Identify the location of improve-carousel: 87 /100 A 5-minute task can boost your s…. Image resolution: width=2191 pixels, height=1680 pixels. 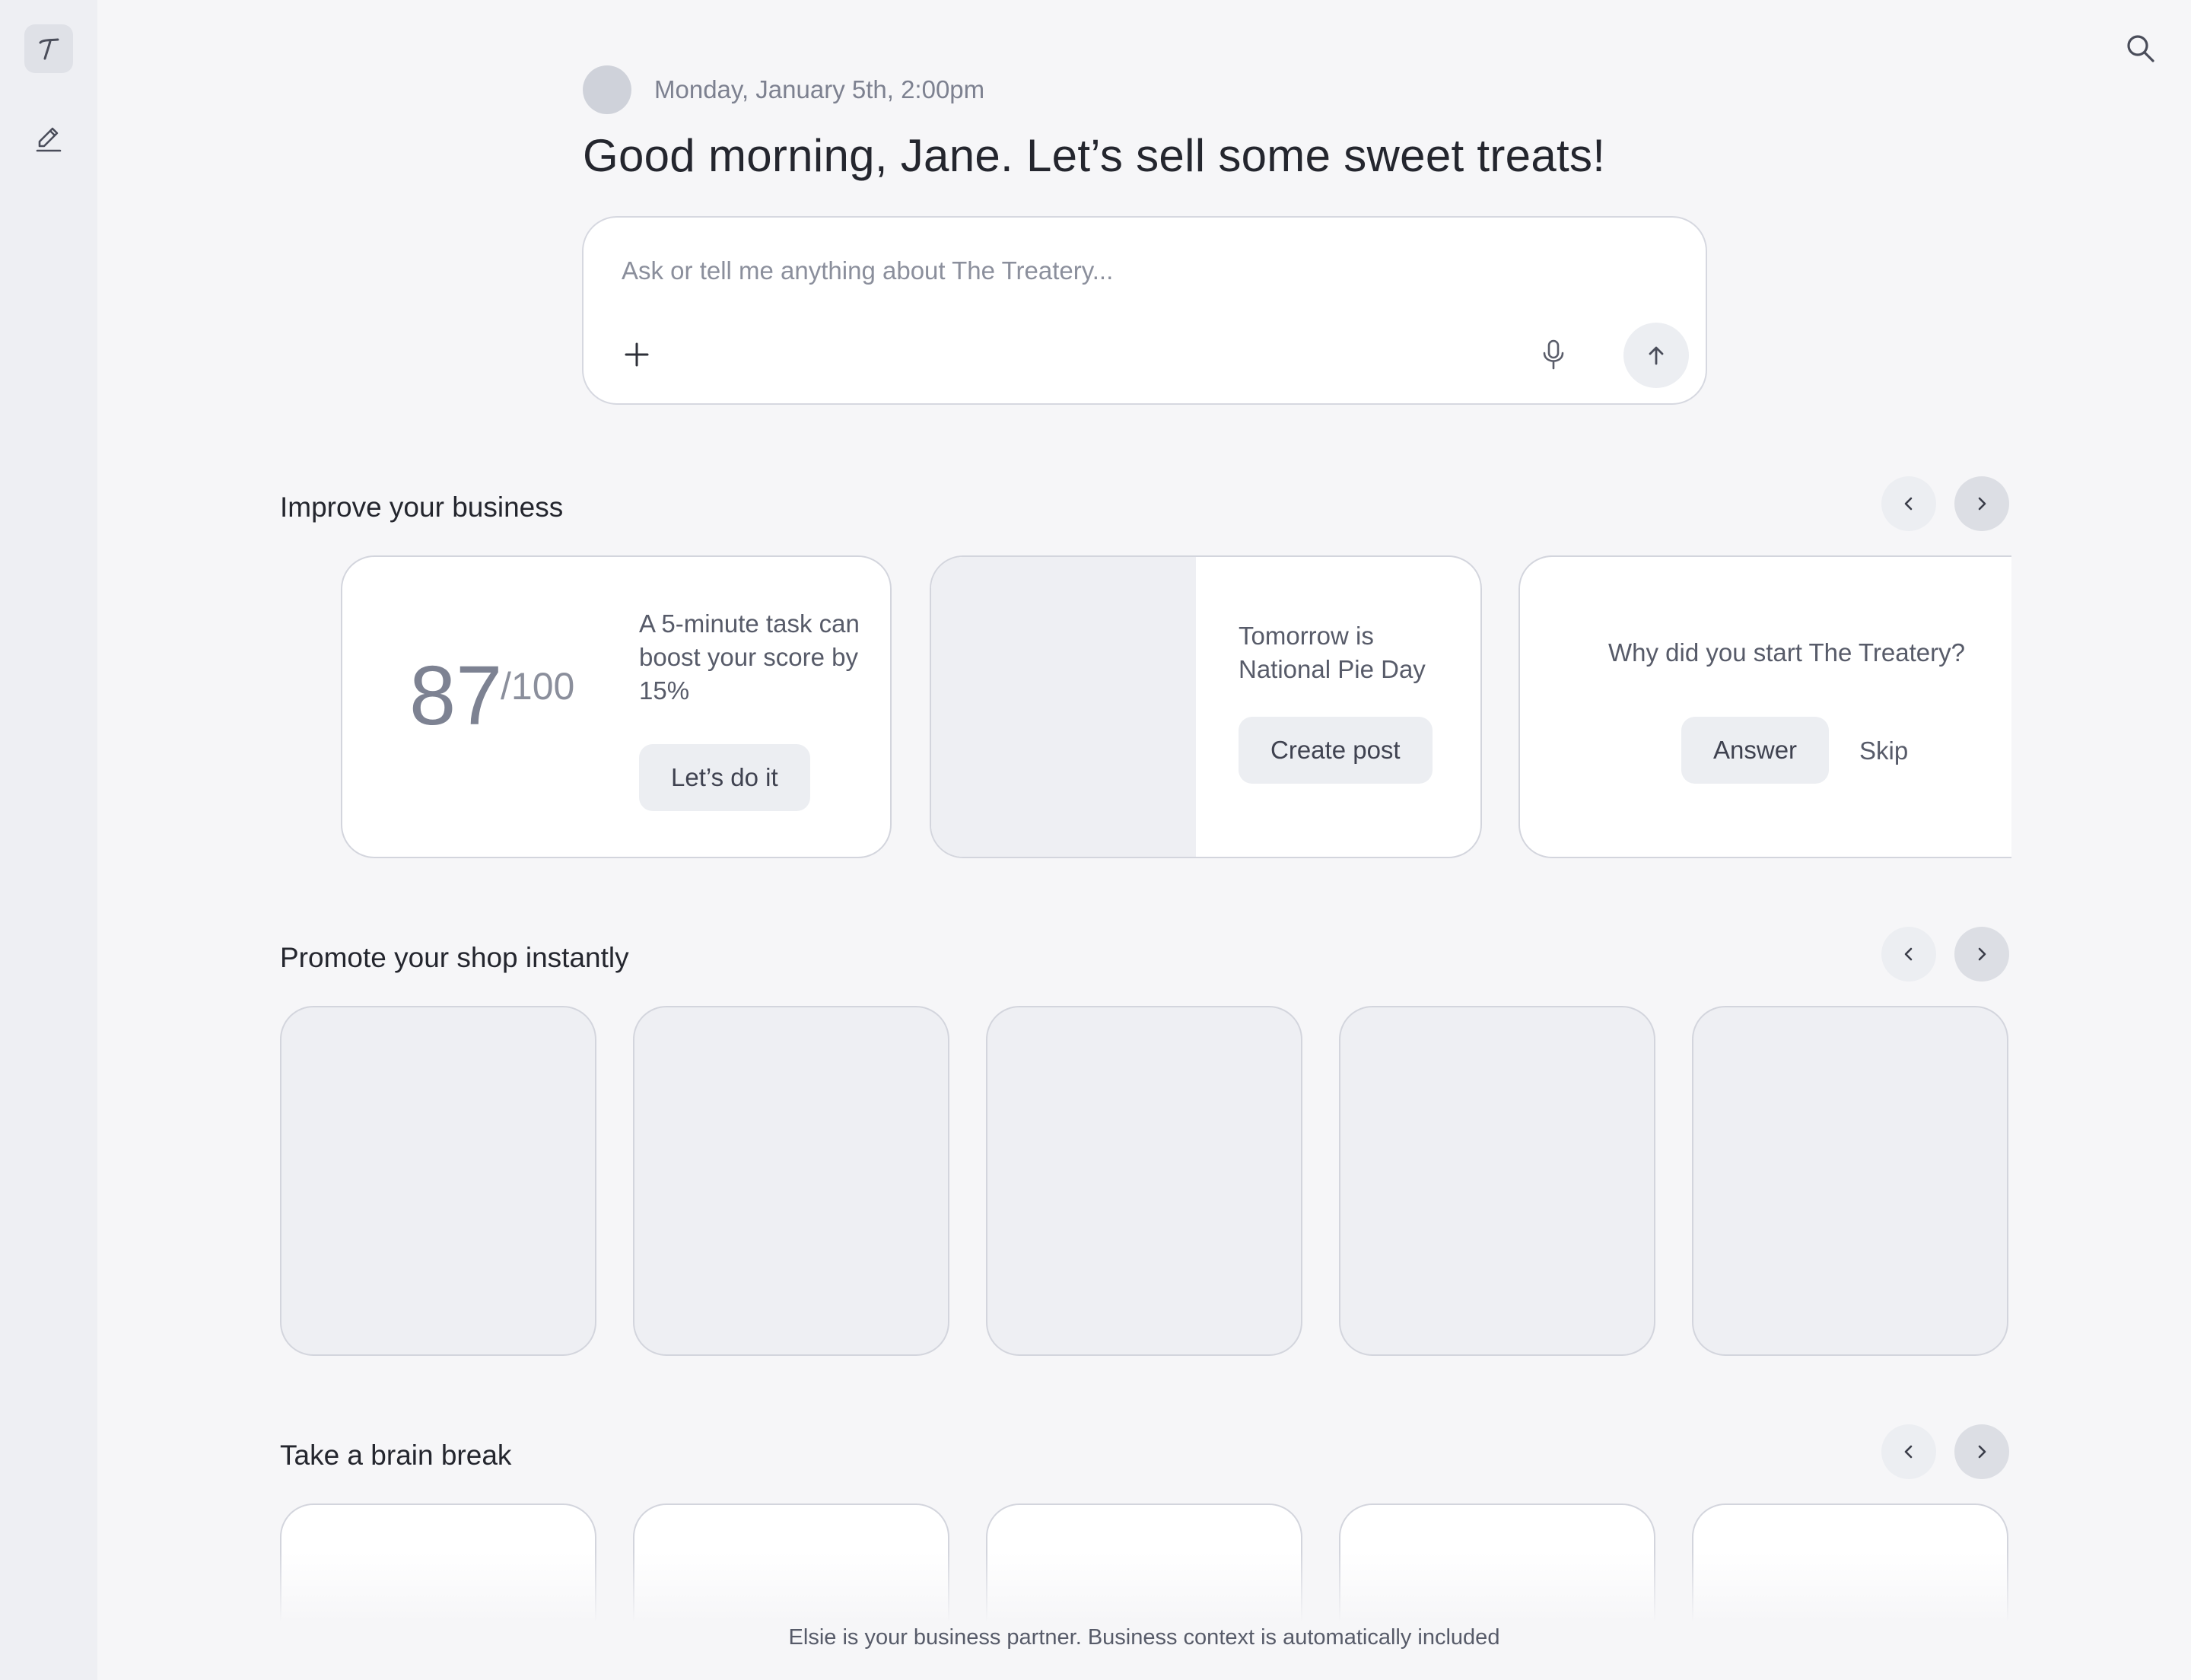
(1145, 707).